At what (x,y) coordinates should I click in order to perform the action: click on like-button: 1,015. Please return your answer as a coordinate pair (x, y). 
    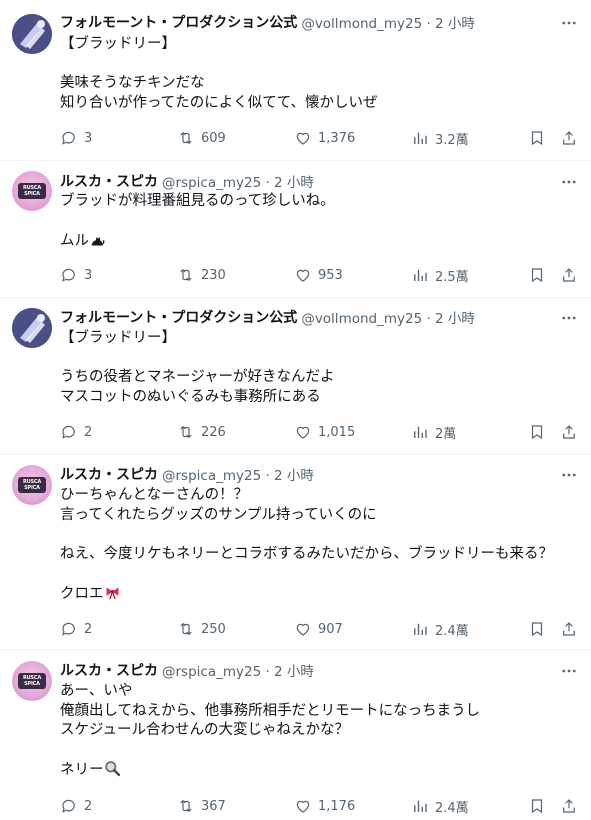
    Looking at the image, I should click on (324, 432).